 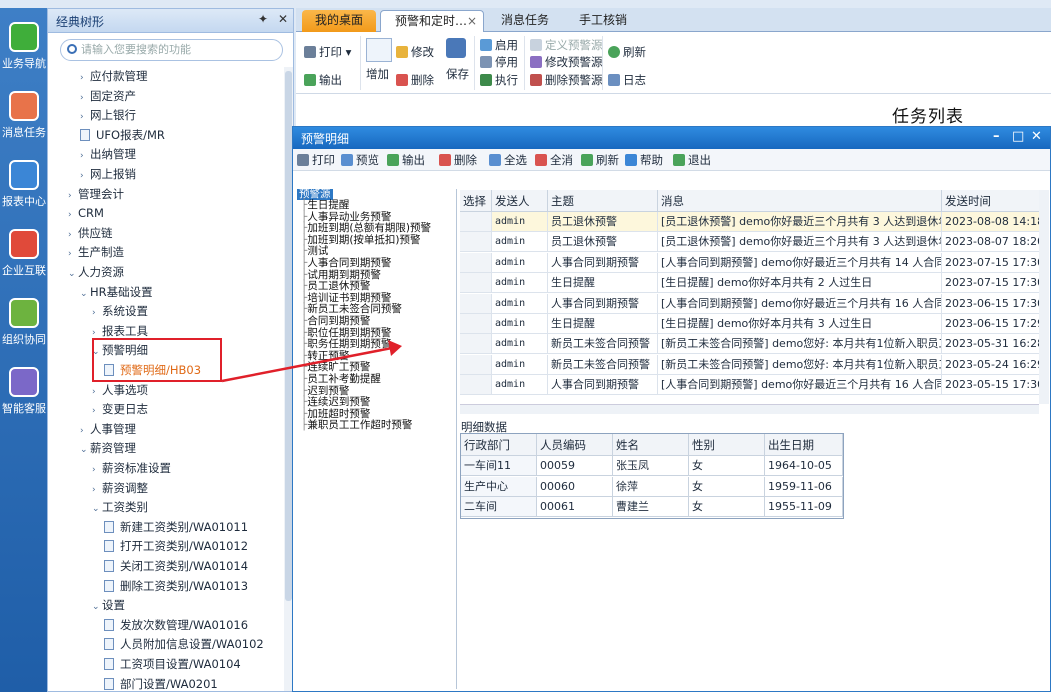 What do you see at coordinates (288, 336) in the screenshot?
I see `tree-scroll-thumb` at bounding box center [288, 336].